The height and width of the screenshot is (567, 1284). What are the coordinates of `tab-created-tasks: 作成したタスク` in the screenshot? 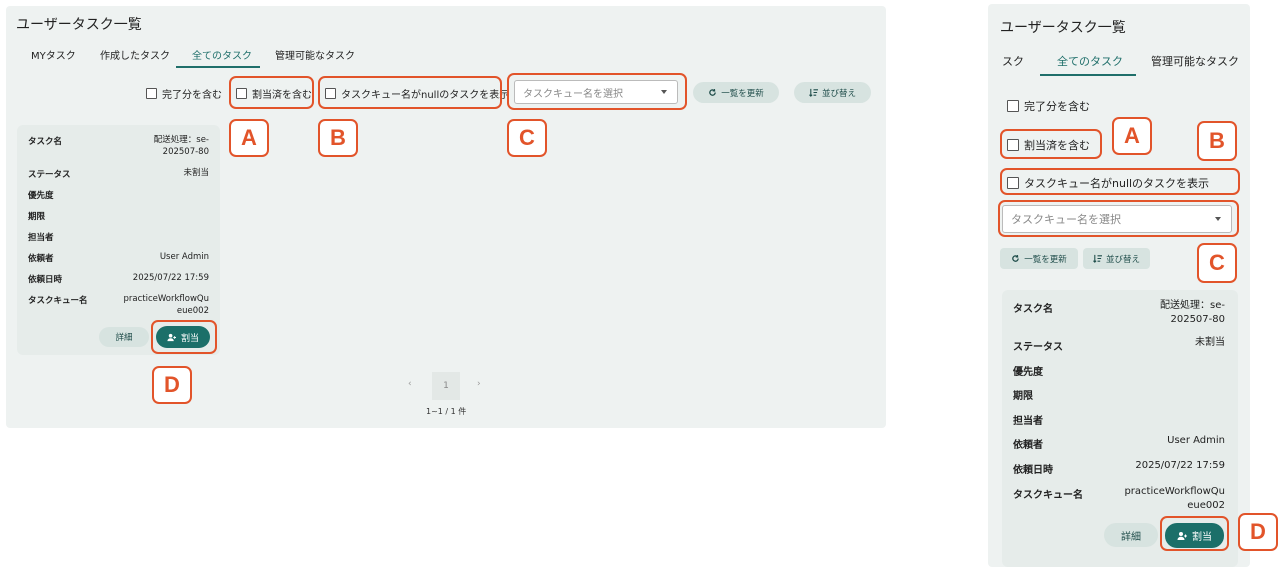 It's located at (135, 54).